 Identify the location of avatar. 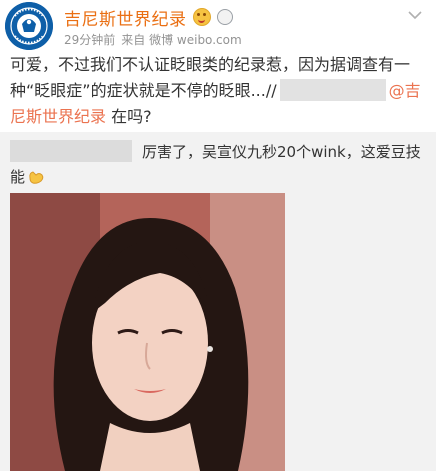
(29, 26).